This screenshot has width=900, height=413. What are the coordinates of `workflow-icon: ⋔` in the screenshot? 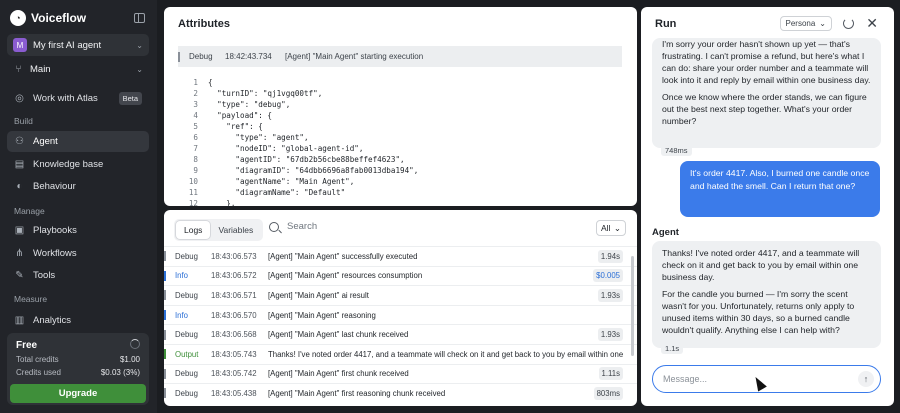 It's located at (19, 253).